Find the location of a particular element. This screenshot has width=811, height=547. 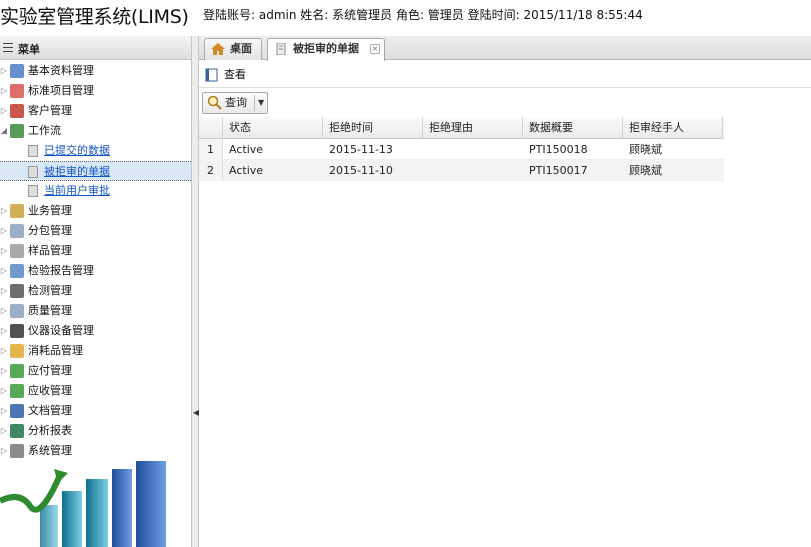

sidebar-item: ▷ 检验报告管理 is located at coordinates (95, 271).